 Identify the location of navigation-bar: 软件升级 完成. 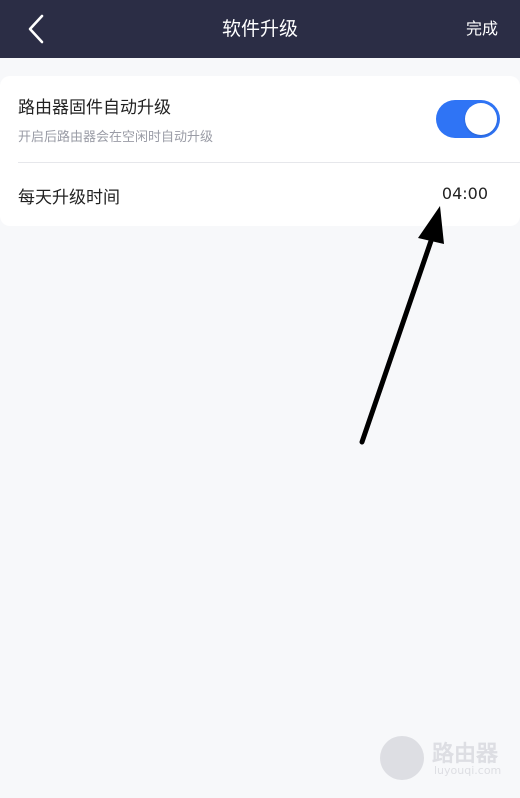
(260, 29).